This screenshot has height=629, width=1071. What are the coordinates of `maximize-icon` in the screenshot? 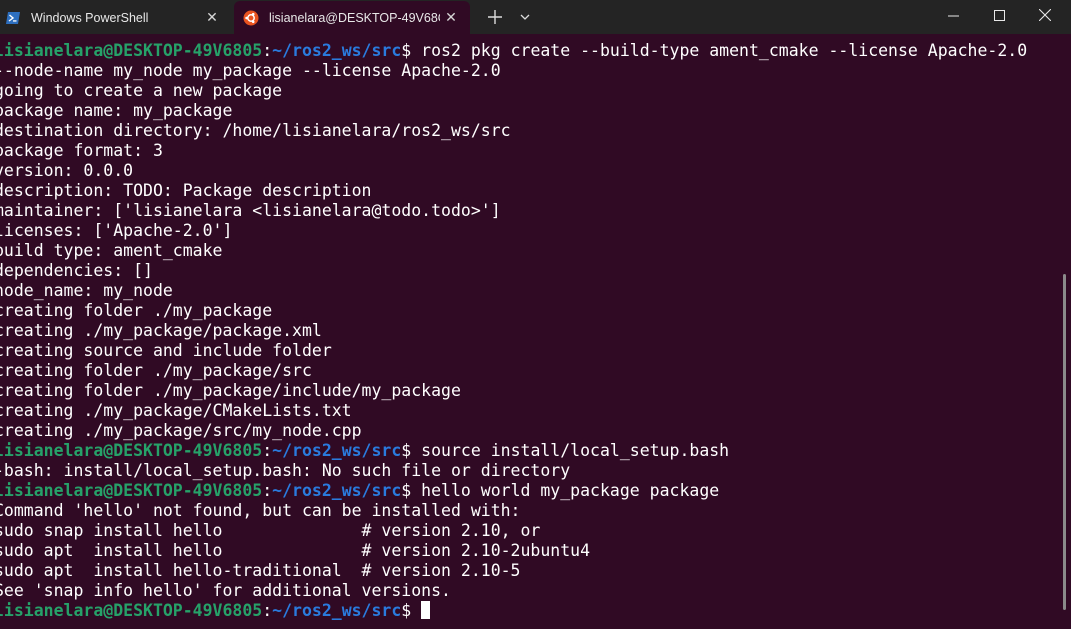 It's located at (999, 15).